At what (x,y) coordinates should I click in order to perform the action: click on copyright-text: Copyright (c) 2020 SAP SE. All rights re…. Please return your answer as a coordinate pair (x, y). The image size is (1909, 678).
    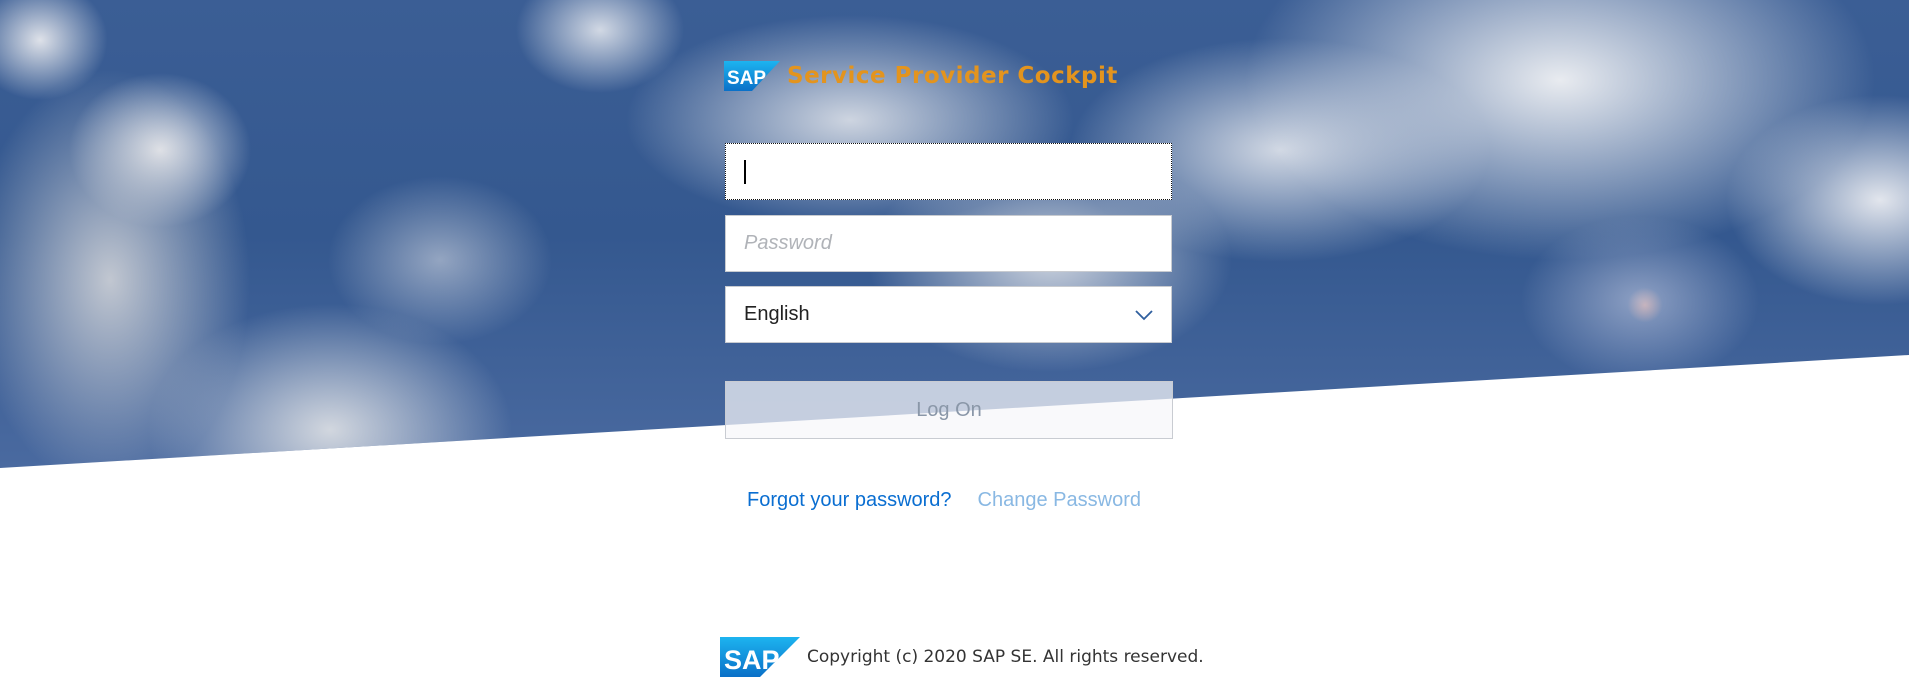
    Looking at the image, I should click on (1005, 657).